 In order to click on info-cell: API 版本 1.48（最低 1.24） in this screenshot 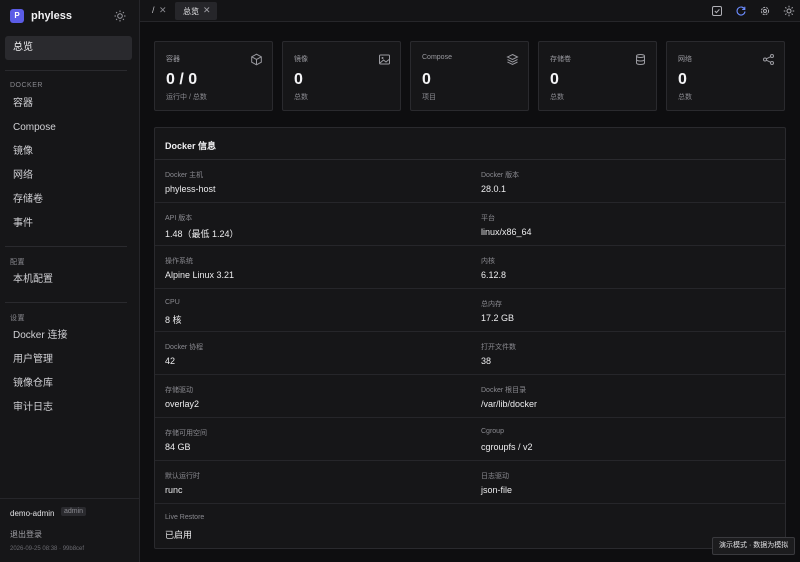, I will do `click(312, 224)`.